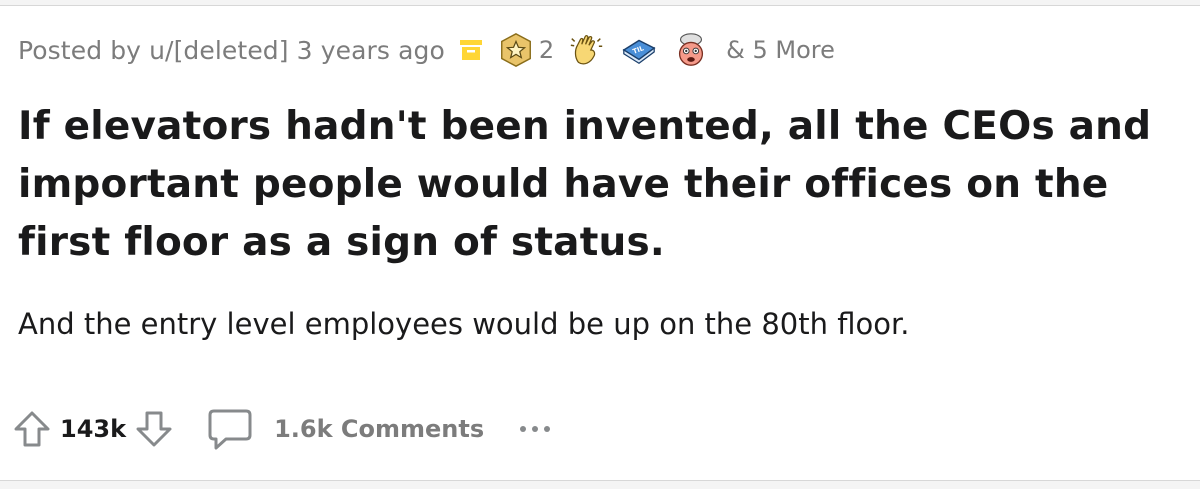  I want to click on upvote-button, so click(32, 429).